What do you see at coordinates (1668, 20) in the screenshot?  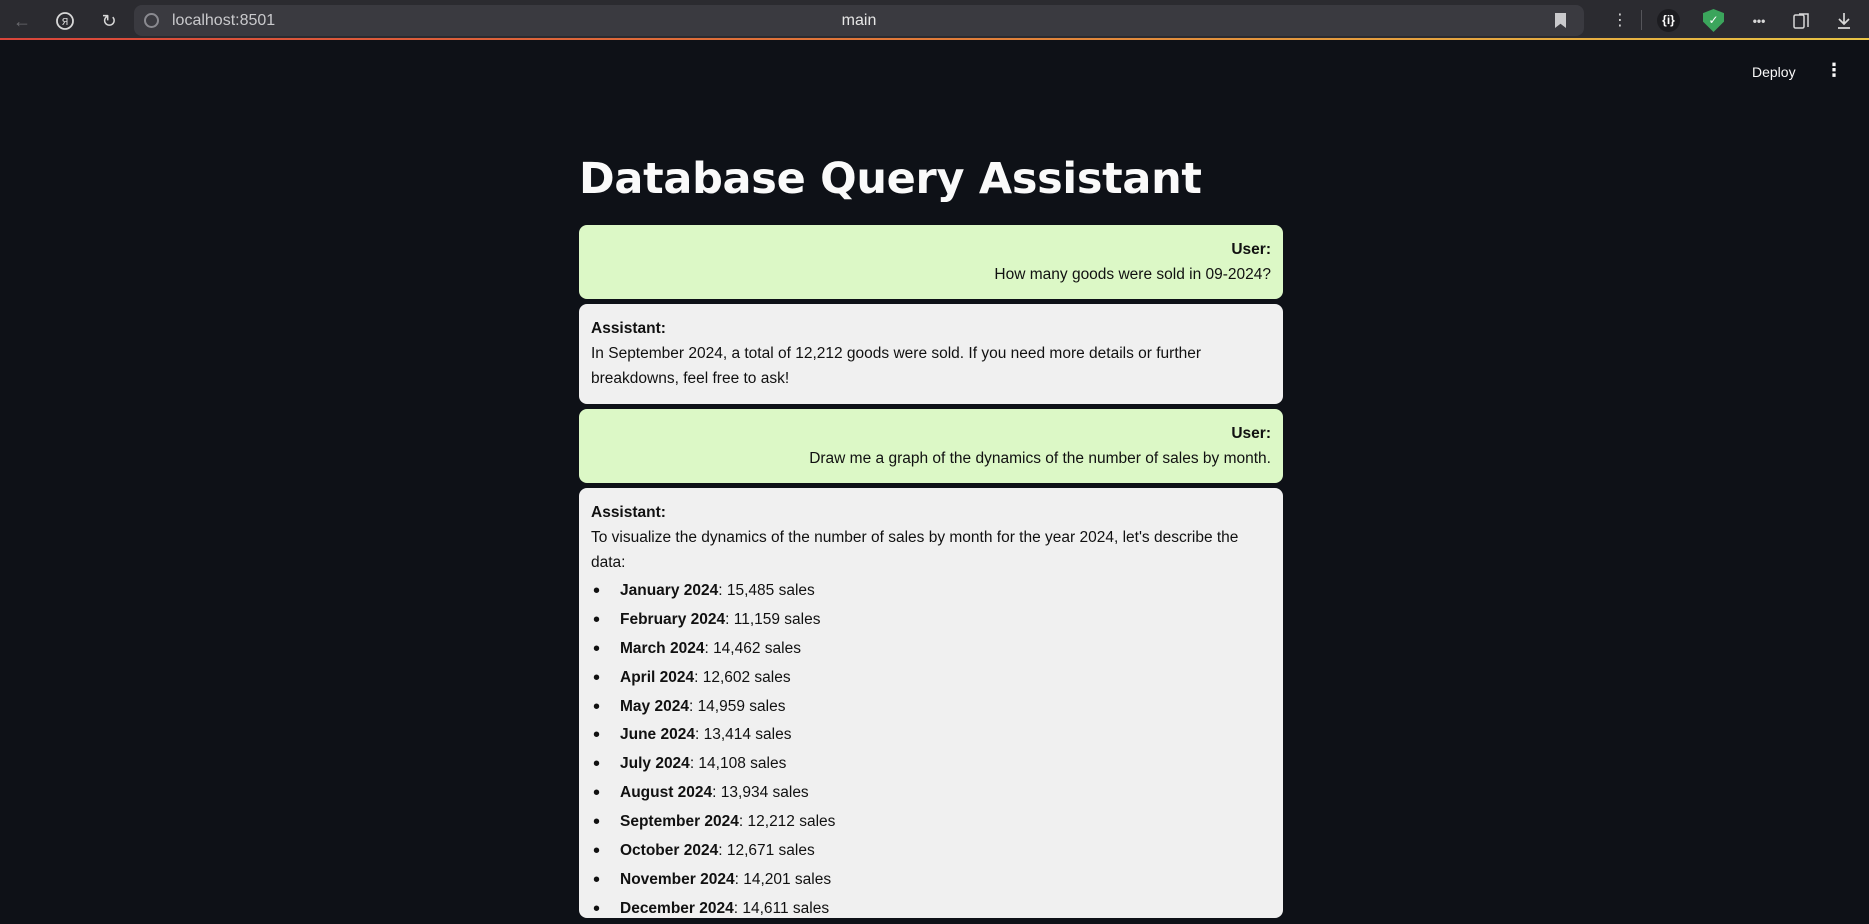 I see `json-extension-icon: {i}` at bounding box center [1668, 20].